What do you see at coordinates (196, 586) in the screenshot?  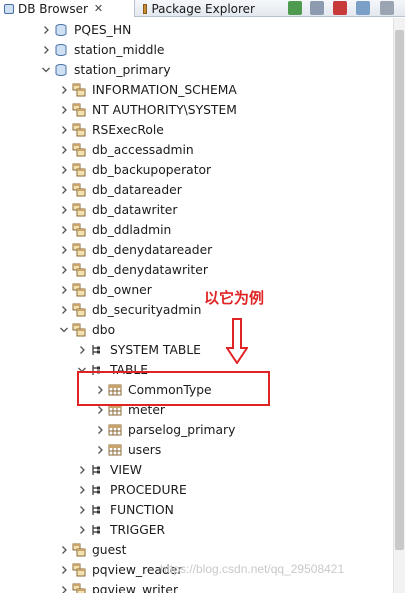 I see `tree-node: pqview_writer` at bounding box center [196, 586].